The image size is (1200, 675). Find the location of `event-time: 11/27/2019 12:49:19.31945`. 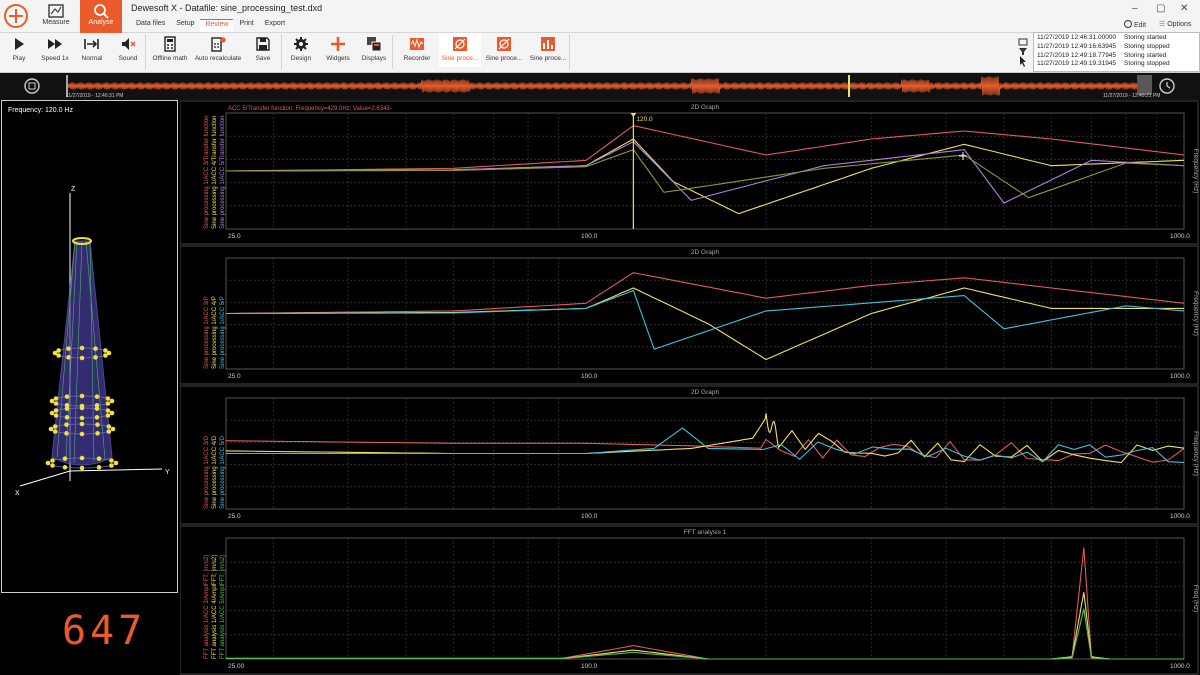

event-time: 11/27/2019 12:49:19.31945 is located at coordinates (1077, 64).